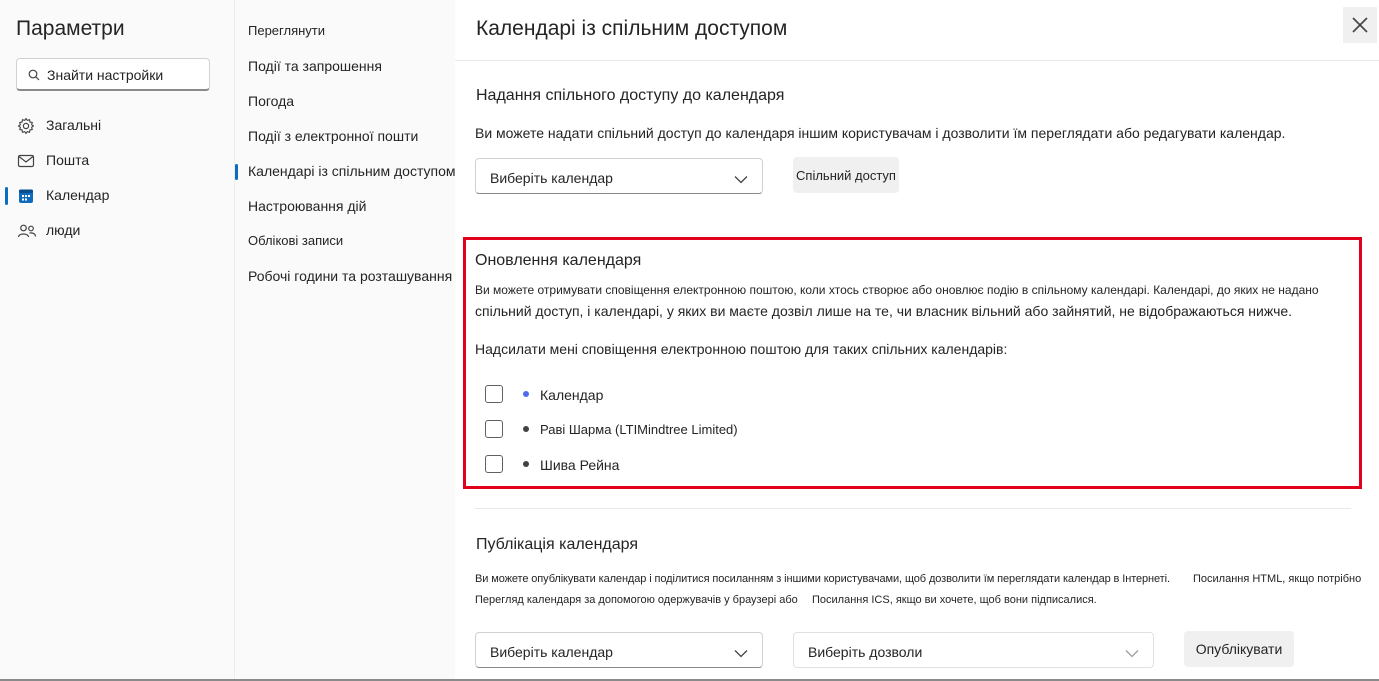 This screenshot has height=681, width=1379. Describe the element at coordinates (345, 32) in the screenshot. I see `subnav-item-view: Переглянути` at that location.